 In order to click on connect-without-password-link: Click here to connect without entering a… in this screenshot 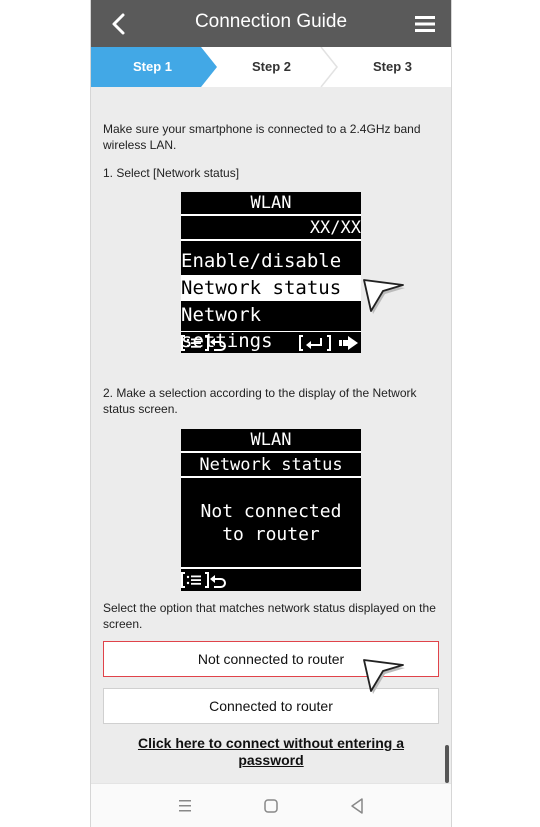, I will do `click(271, 752)`.